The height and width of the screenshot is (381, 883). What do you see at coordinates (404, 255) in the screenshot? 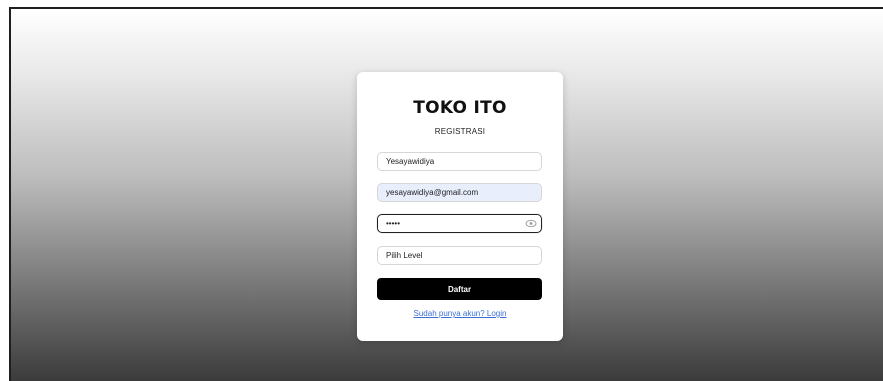
I see `level-select-placeholder: Pilih Level` at bounding box center [404, 255].